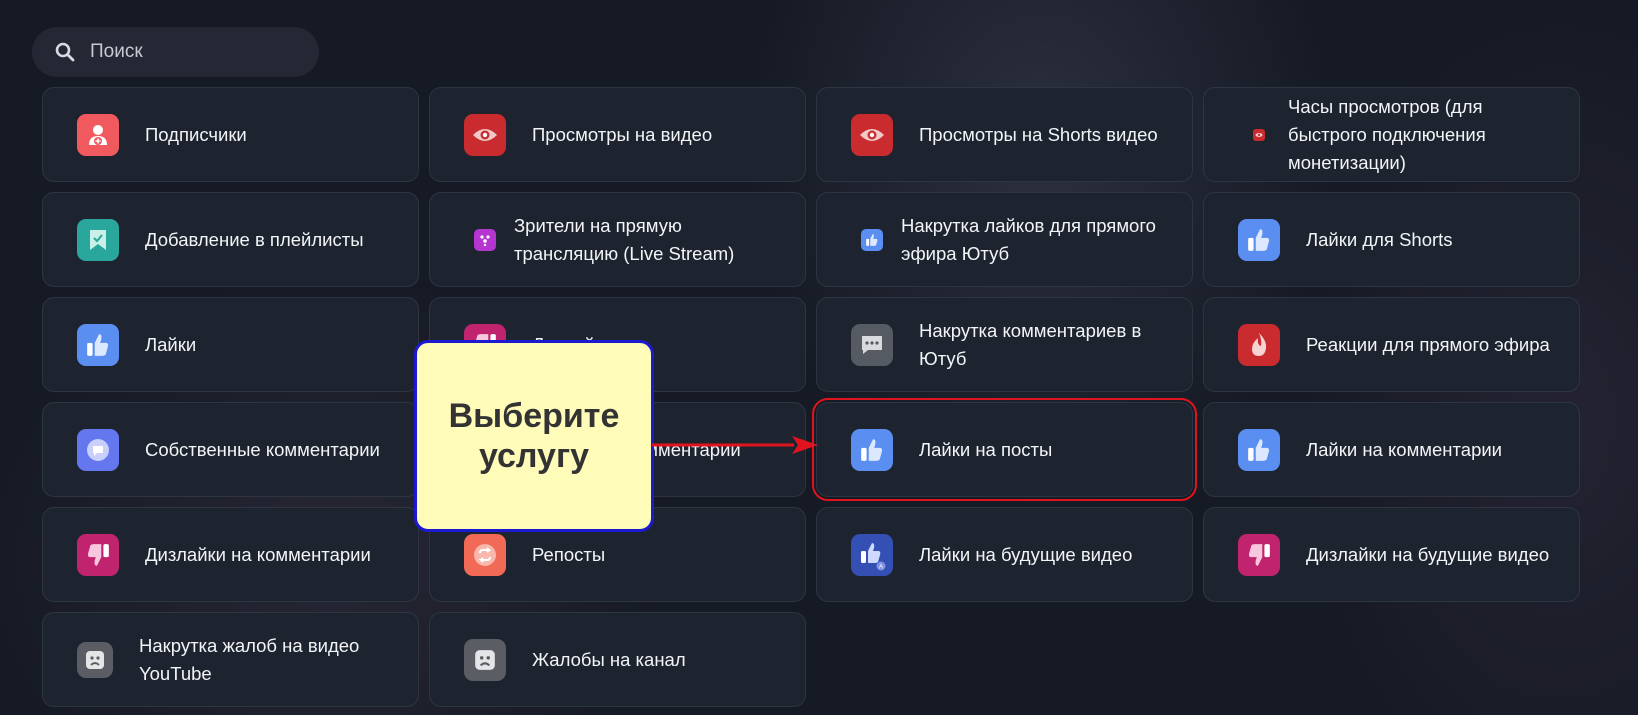 This screenshot has width=1638, height=715. Describe the element at coordinates (622, 134) in the screenshot. I see `service-label: Просмотры на видео` at that location.